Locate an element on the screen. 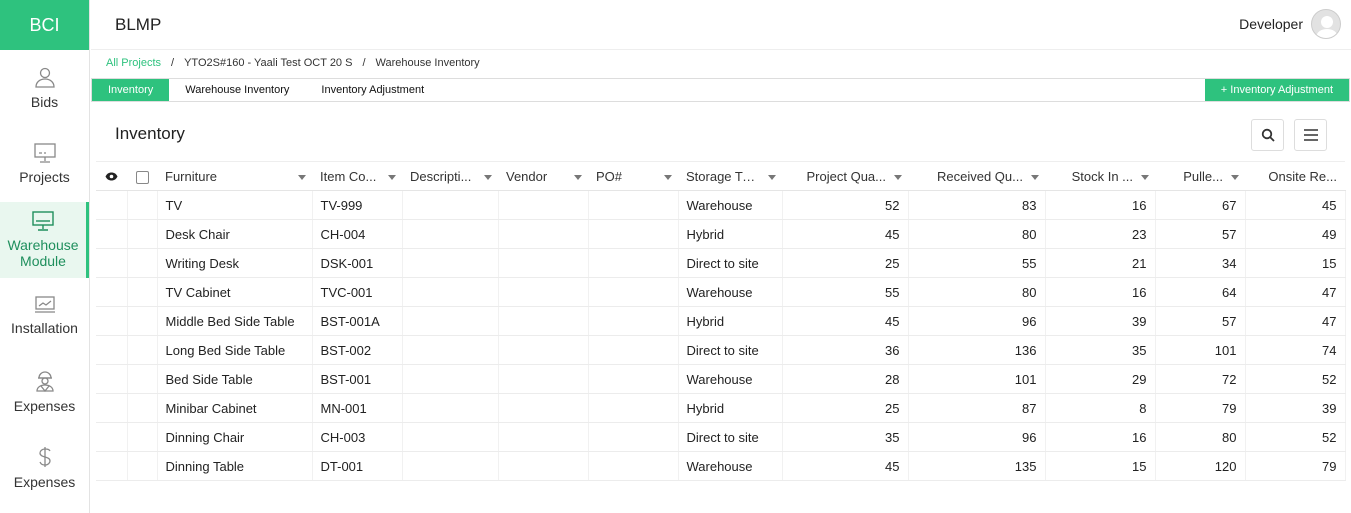  table-cell: Dinning Chair is located at coordinates (235, 437).